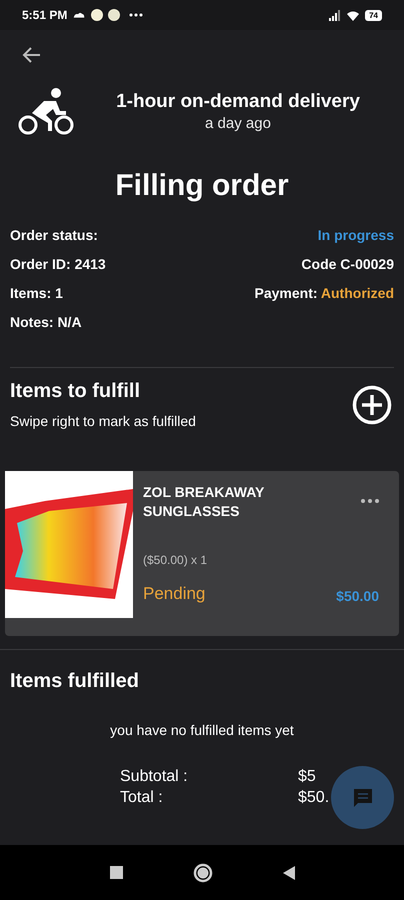  What do you see at coordinates (174, 594) in the screenshot?
I see `item-status: Pending` at bounding box center [174, 594].